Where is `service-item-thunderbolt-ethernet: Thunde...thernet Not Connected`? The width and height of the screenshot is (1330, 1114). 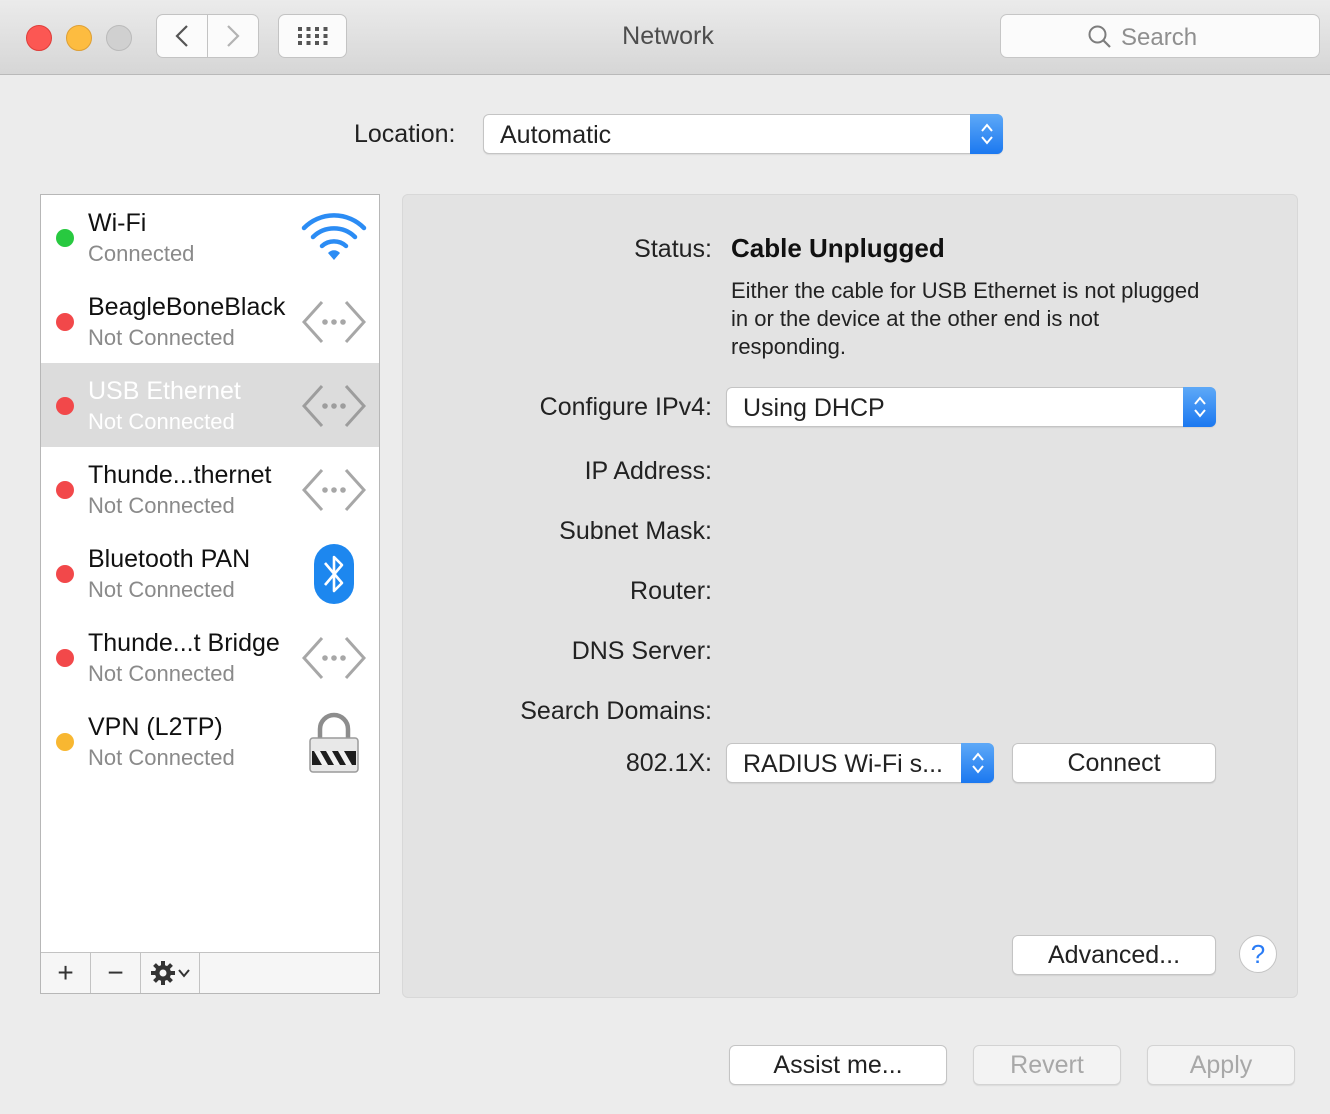
service-item-thunderbolt-ethernet: Thunde...thernet Not Connected is located at coordinates (210, 489).